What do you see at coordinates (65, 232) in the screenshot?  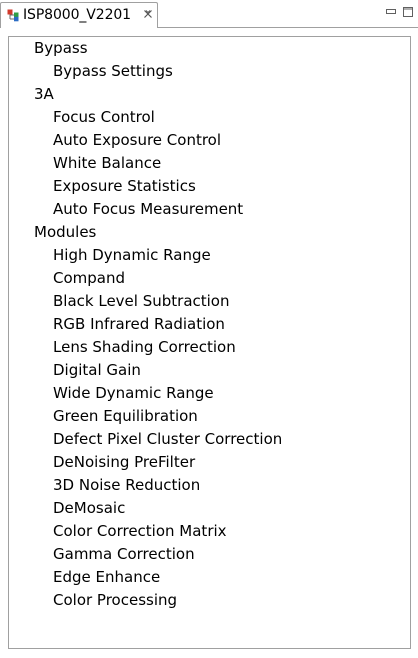 I see `tree-group-modules: Modules` at bounding box center [65, 232].